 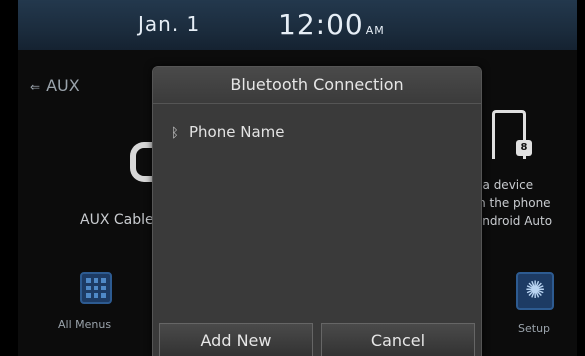 What do you see at coordinates (84, 324) in the screenshot?
I see `all-menus-label: All Menus` at bounding box center [84, 324].